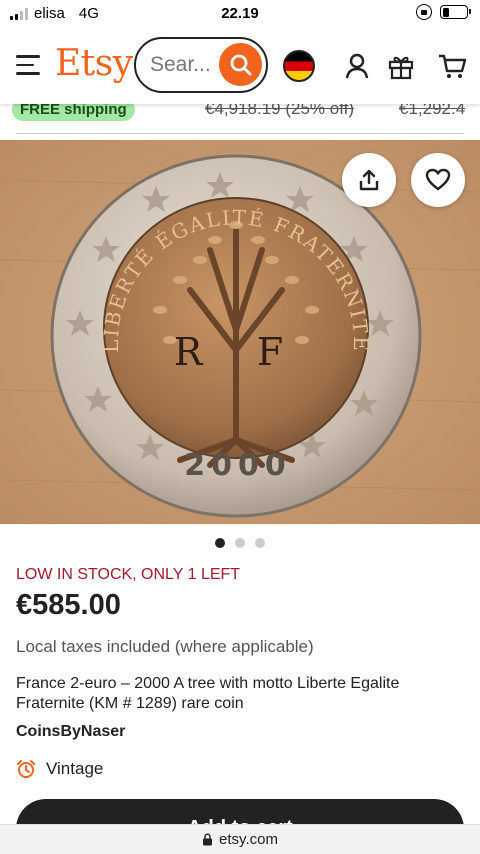 The width and height of the screenshot is (480, 854). I want to click on coin-initial-r: R, so click(189, 352).